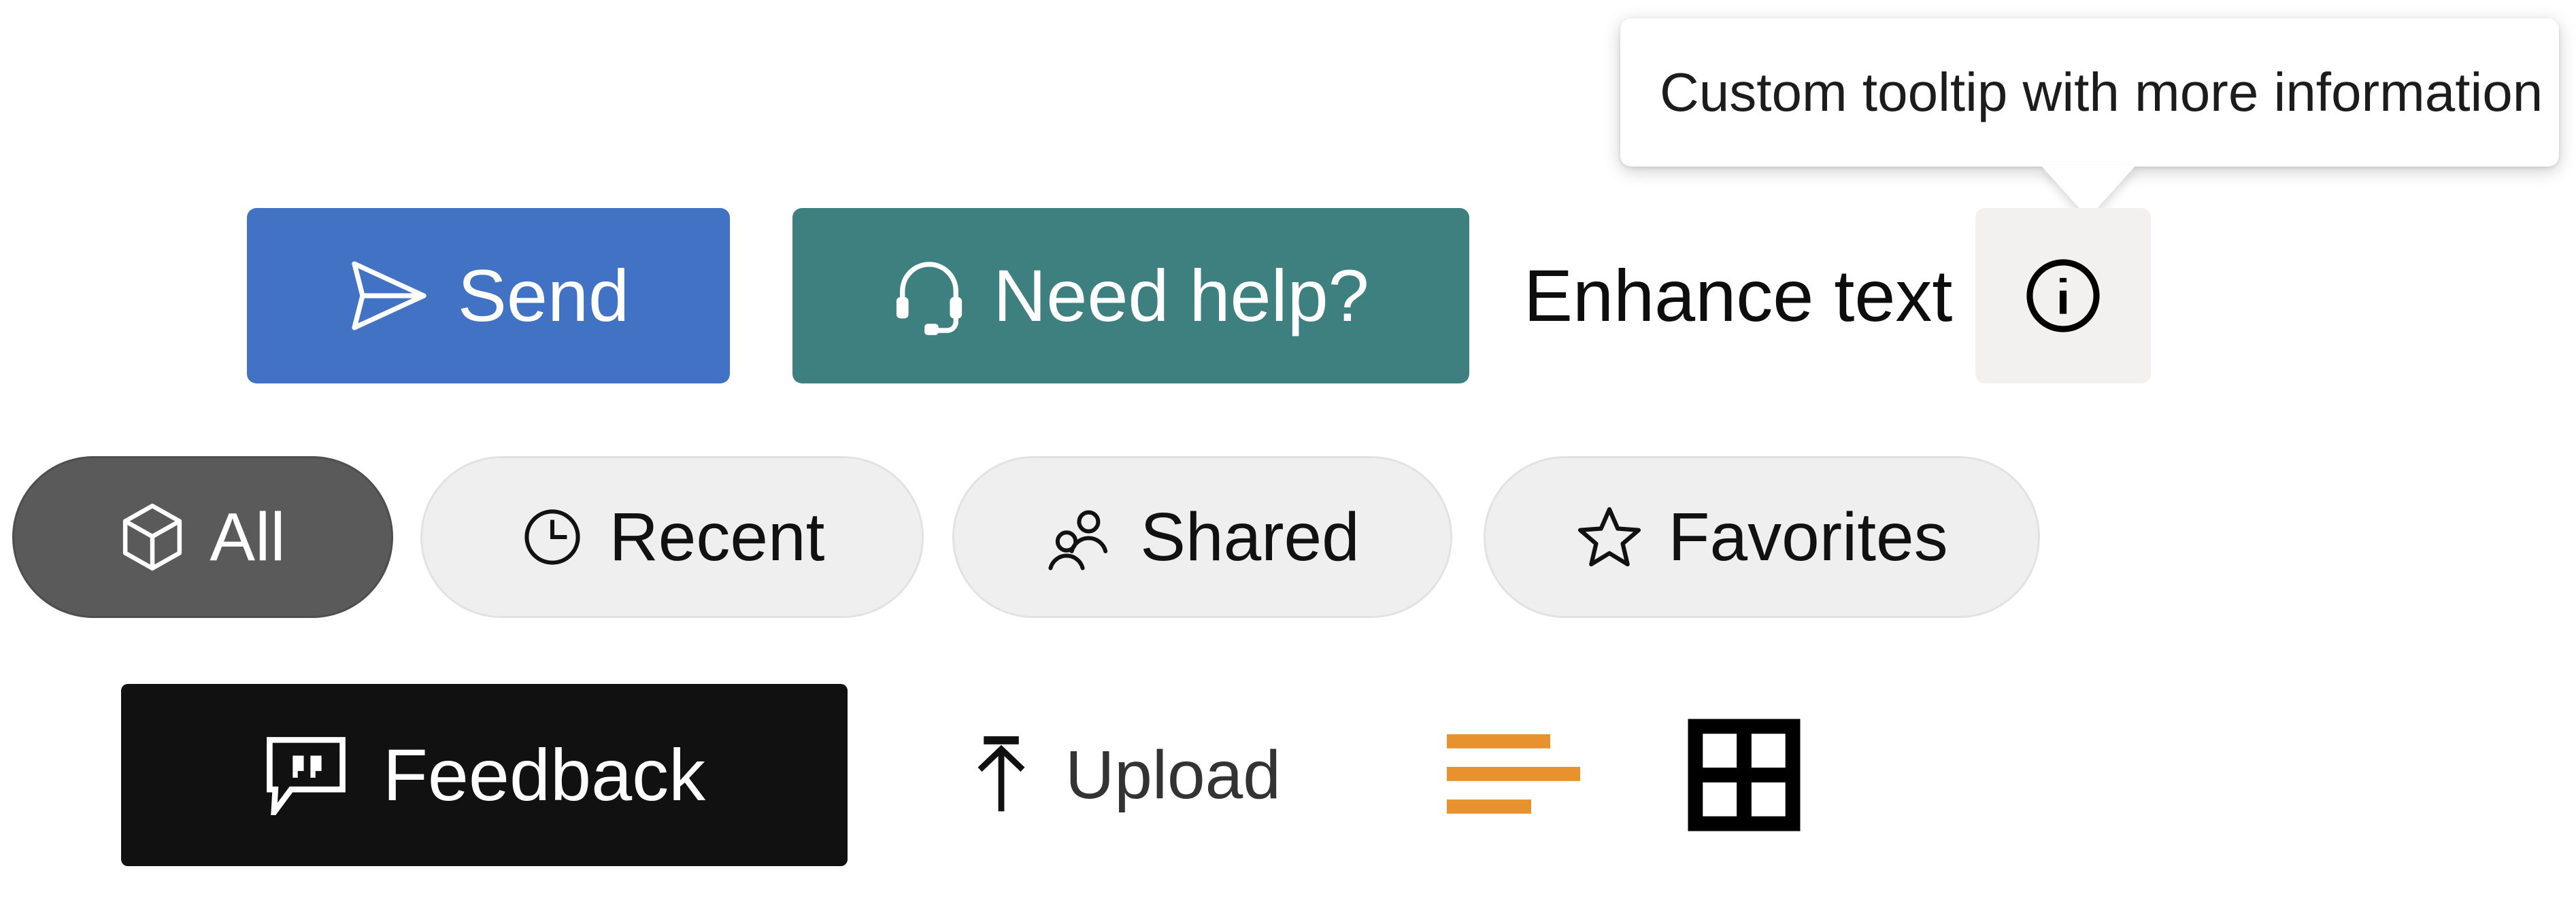 The image size is (2576, 911). I want to click on filter-pill-shared: Shared, so click(1202, 537).